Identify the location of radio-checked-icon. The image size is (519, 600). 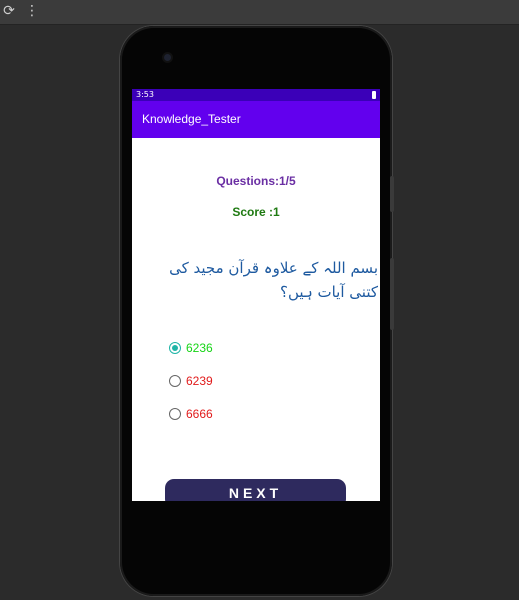
(175, 348).